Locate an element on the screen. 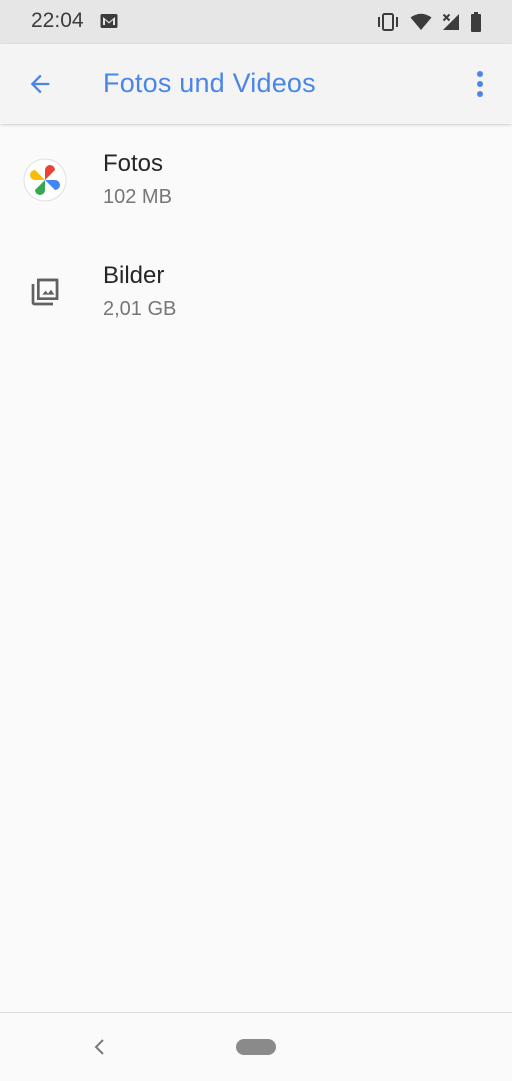  home-pill is located at coordinates (256, 1047).